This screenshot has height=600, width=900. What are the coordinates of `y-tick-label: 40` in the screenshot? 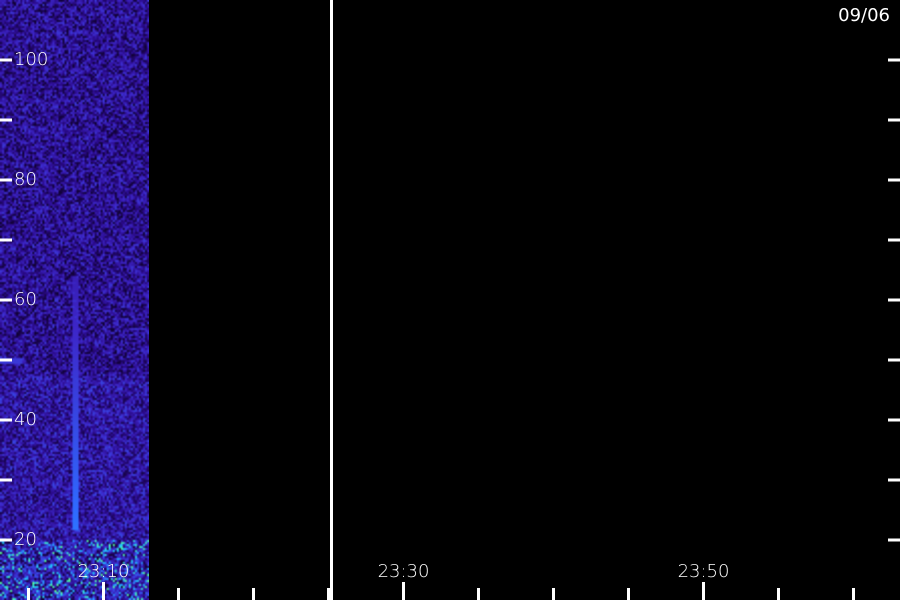 It's located at (25, 419).